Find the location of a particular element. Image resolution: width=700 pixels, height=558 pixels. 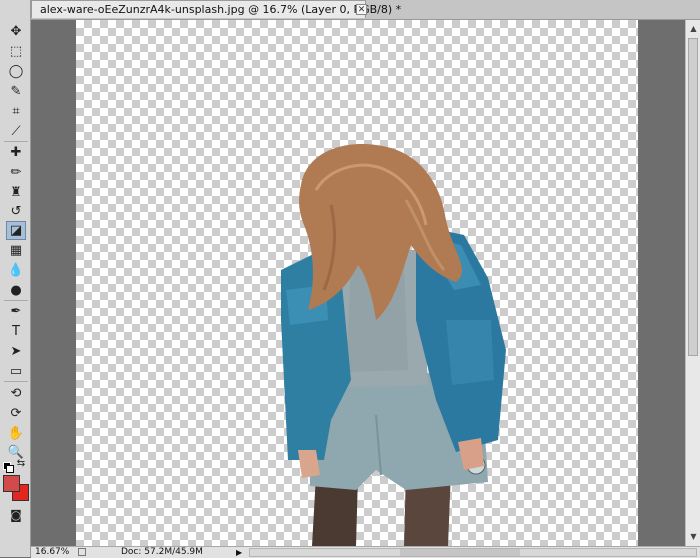

default-colors-icon-back is located at coordinates (10, 469).